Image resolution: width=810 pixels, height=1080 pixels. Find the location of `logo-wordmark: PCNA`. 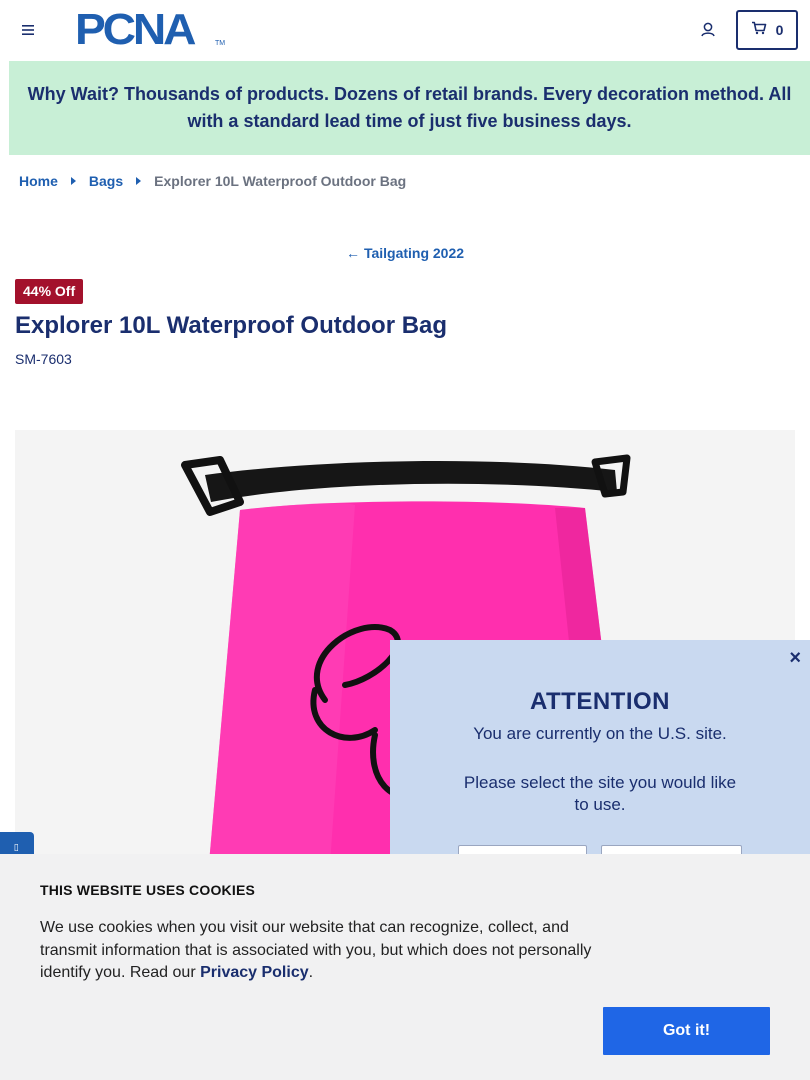

logo-wordmark: PCNA is located at coordinates (135, 29).